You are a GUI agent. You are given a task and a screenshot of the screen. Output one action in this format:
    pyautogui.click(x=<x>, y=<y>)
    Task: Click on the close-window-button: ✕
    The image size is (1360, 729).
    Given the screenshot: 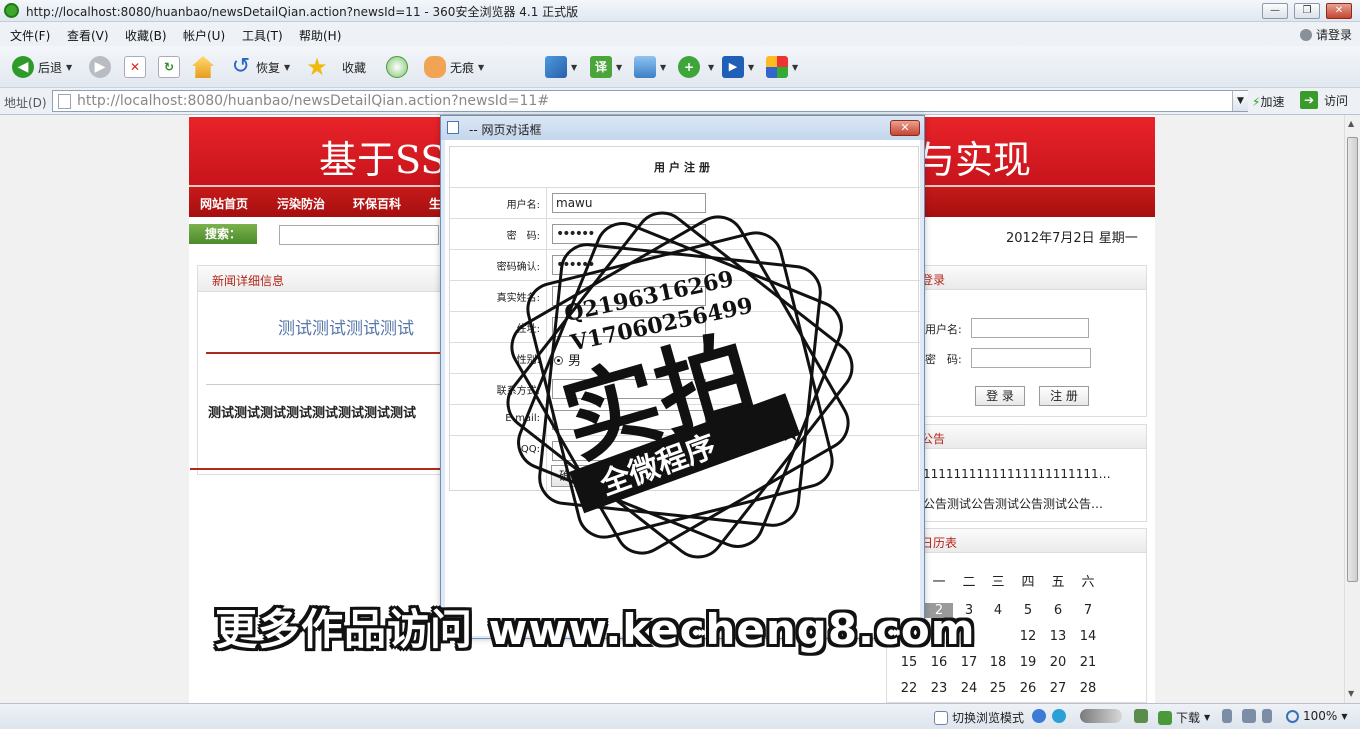 What is the action you would take?
    pyautogui.click(x=1339, y=11)
    